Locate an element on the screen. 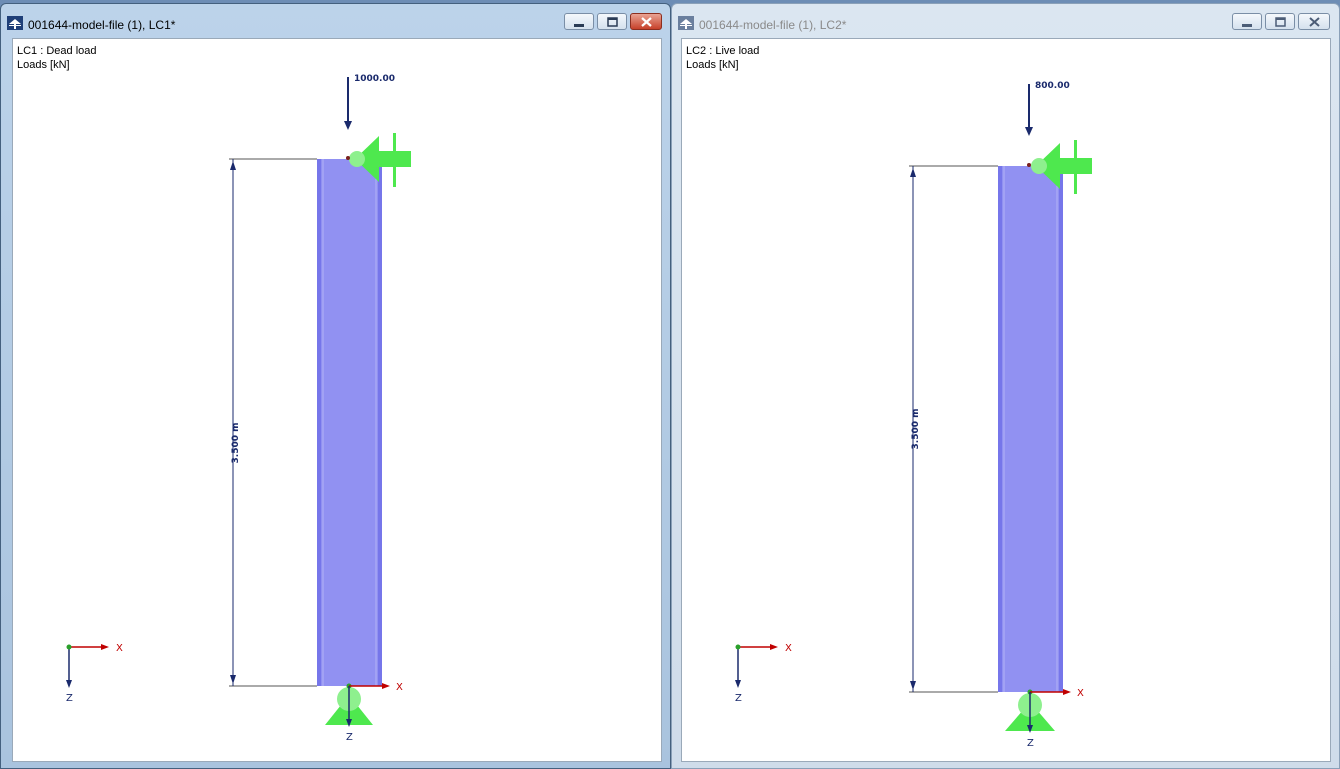  title-bar: 001644-model-file (1), LC2* is located at coordinates (1005, 21).